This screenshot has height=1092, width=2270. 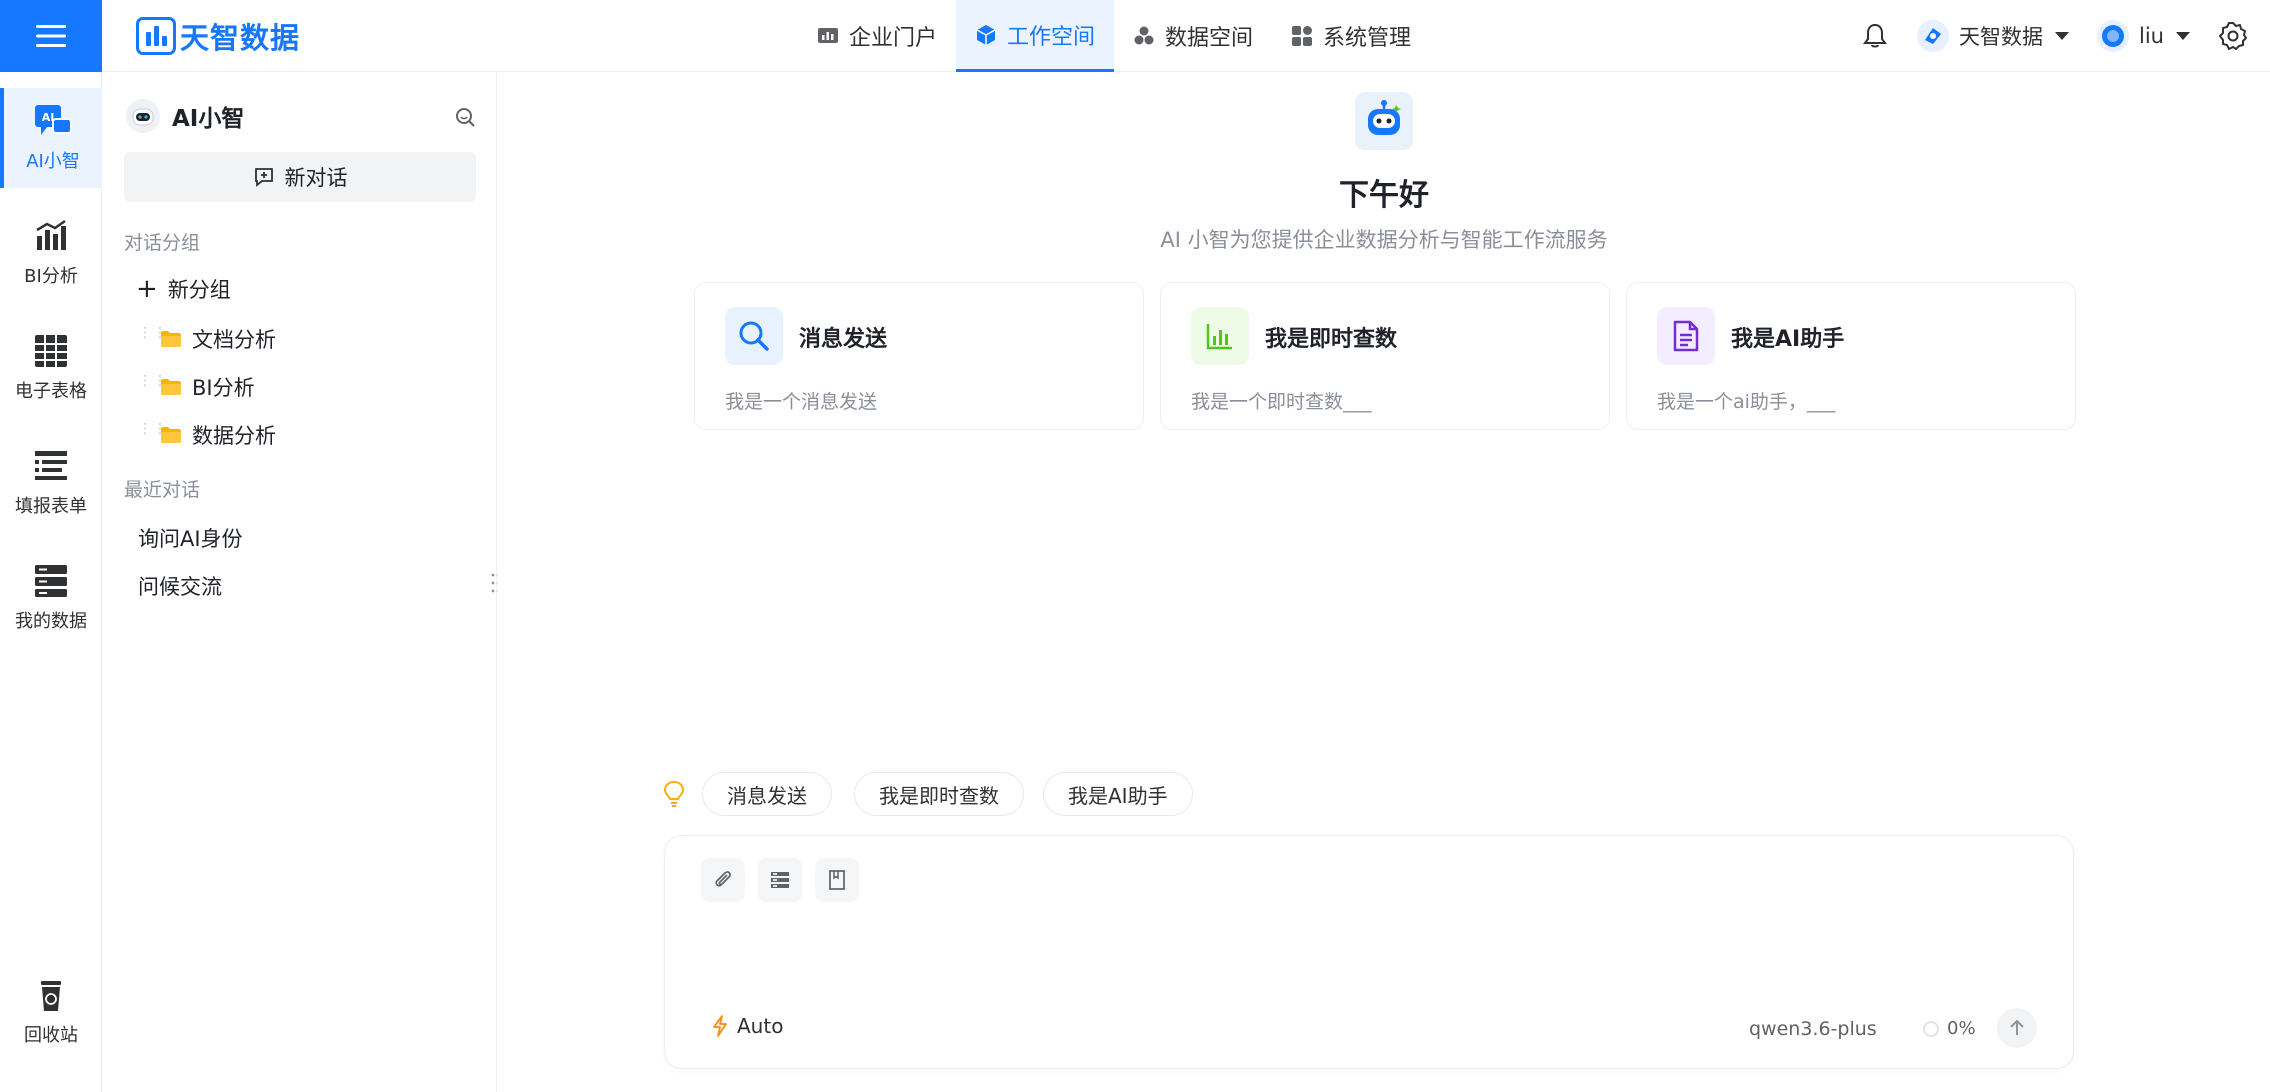 I want to click on suggestion-chip: 我是即时查数, so click(x=939, y=794).